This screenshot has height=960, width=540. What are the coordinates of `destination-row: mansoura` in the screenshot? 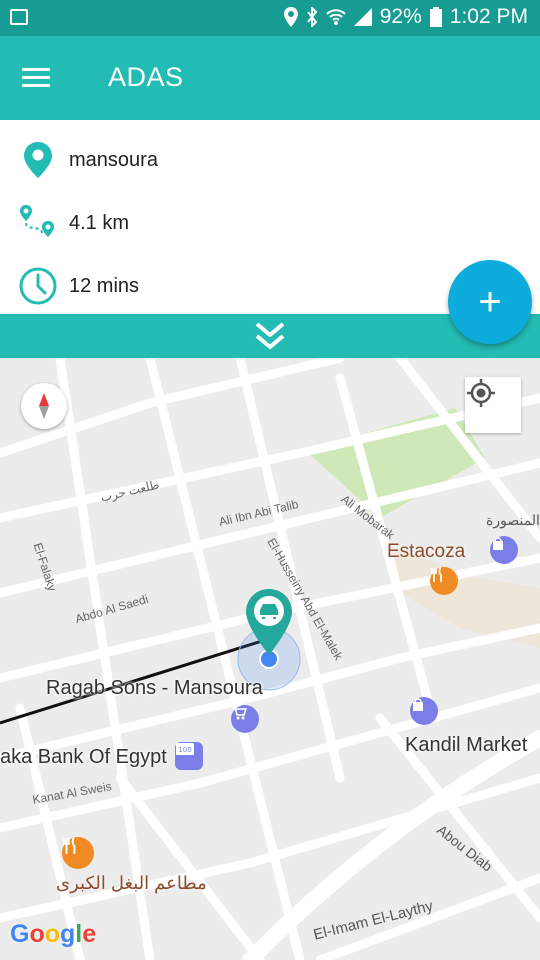 It's located at (270, 160).